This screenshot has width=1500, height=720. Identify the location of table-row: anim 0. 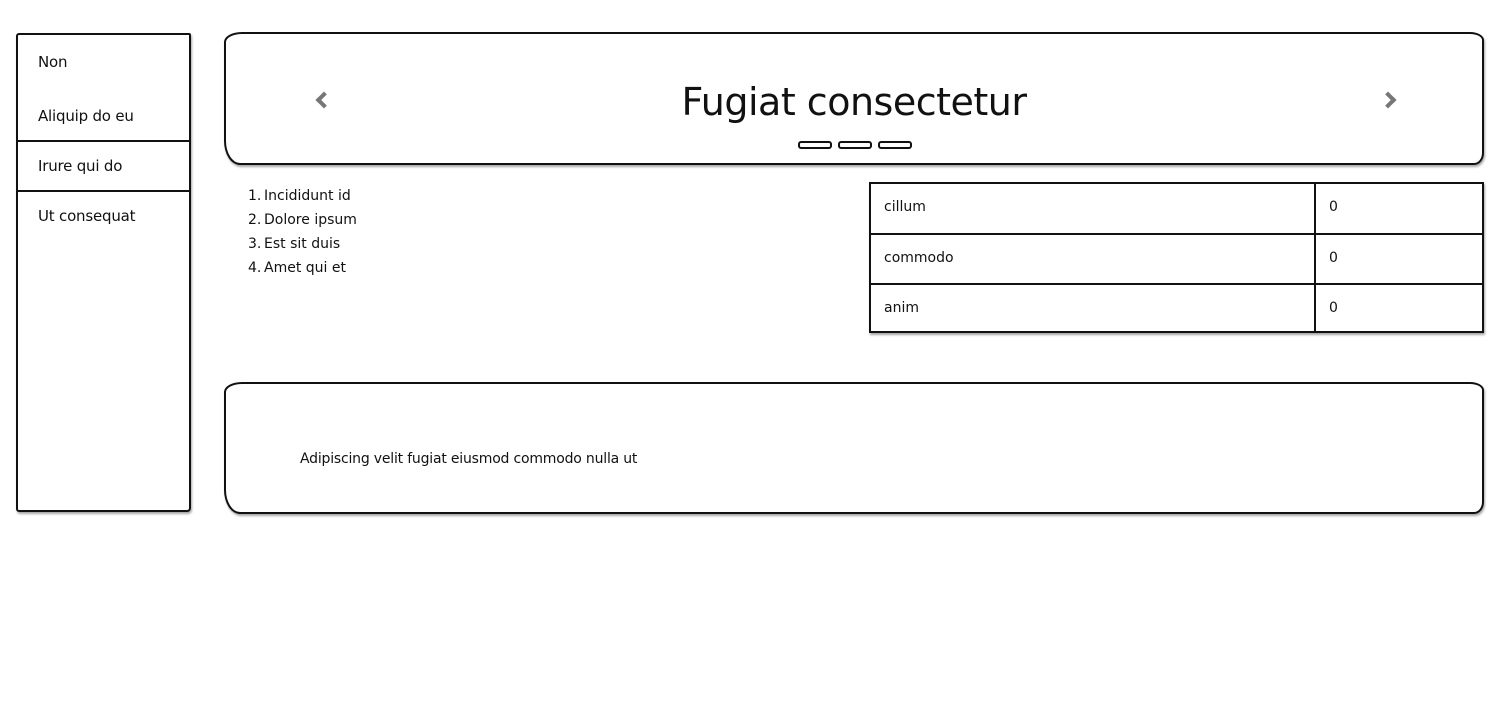
(1176, 307).